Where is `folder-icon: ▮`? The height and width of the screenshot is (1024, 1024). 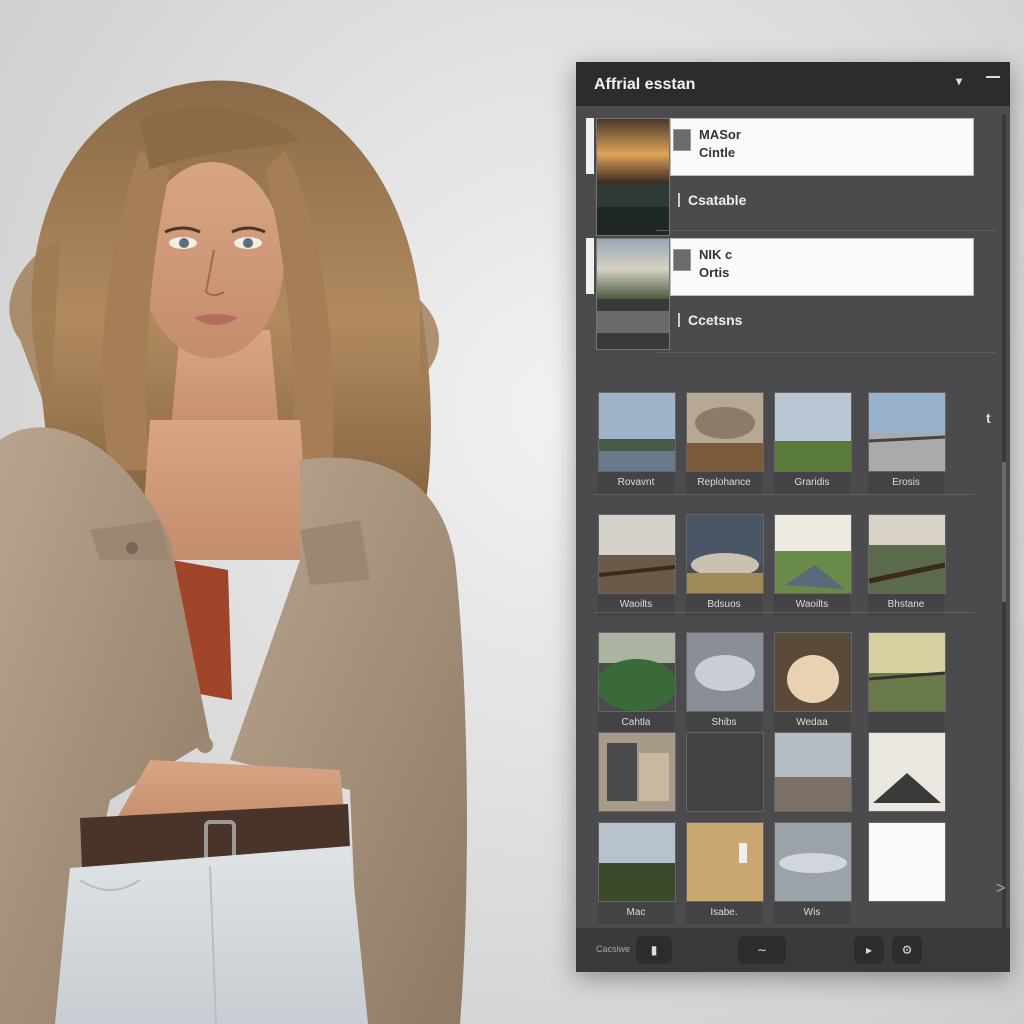 folder-icon: ▮ is located at coordinates (654, 950).